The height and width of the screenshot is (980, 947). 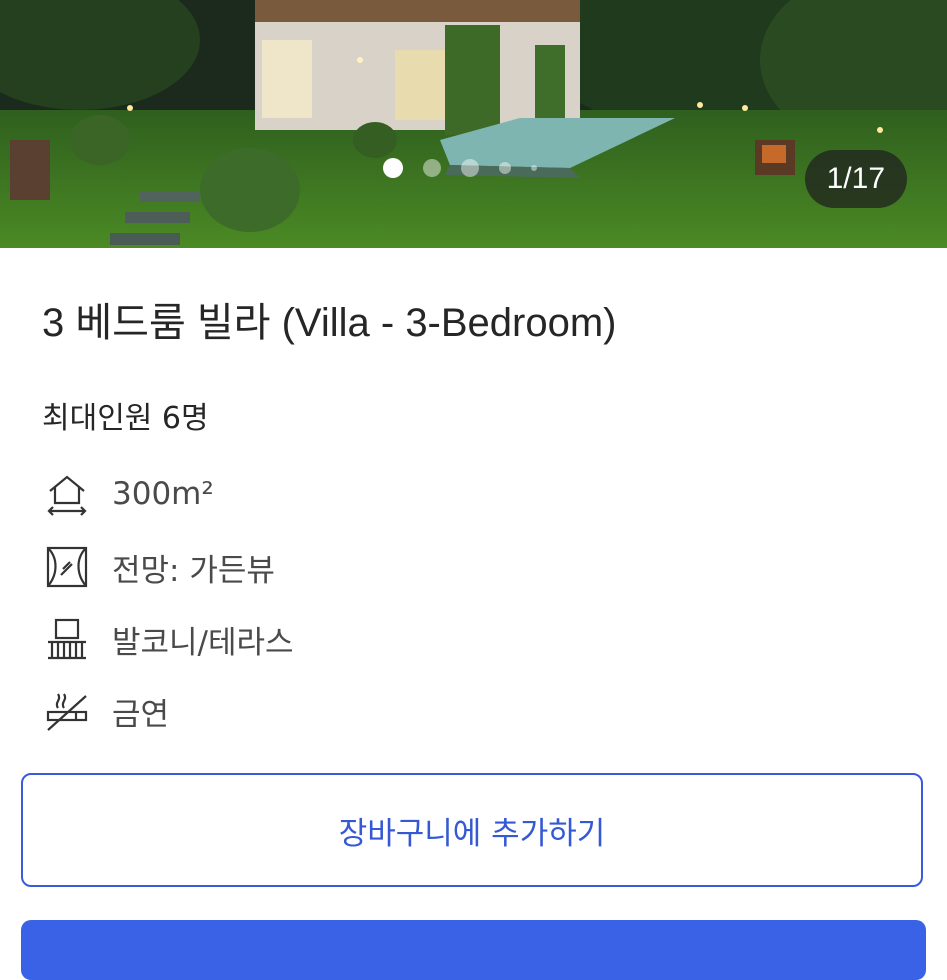 What do you see at coordinates (460, 168) in the screenshot?
I see `carousel-pagination` at bounding box center [460, 168].